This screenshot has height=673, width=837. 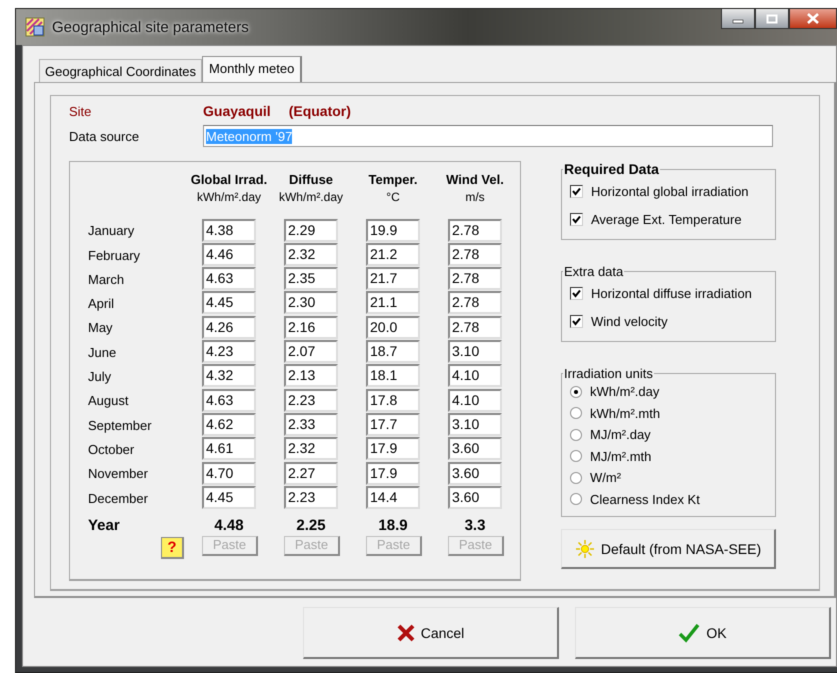 I want to click on close-button, so click(x=813, y=19).